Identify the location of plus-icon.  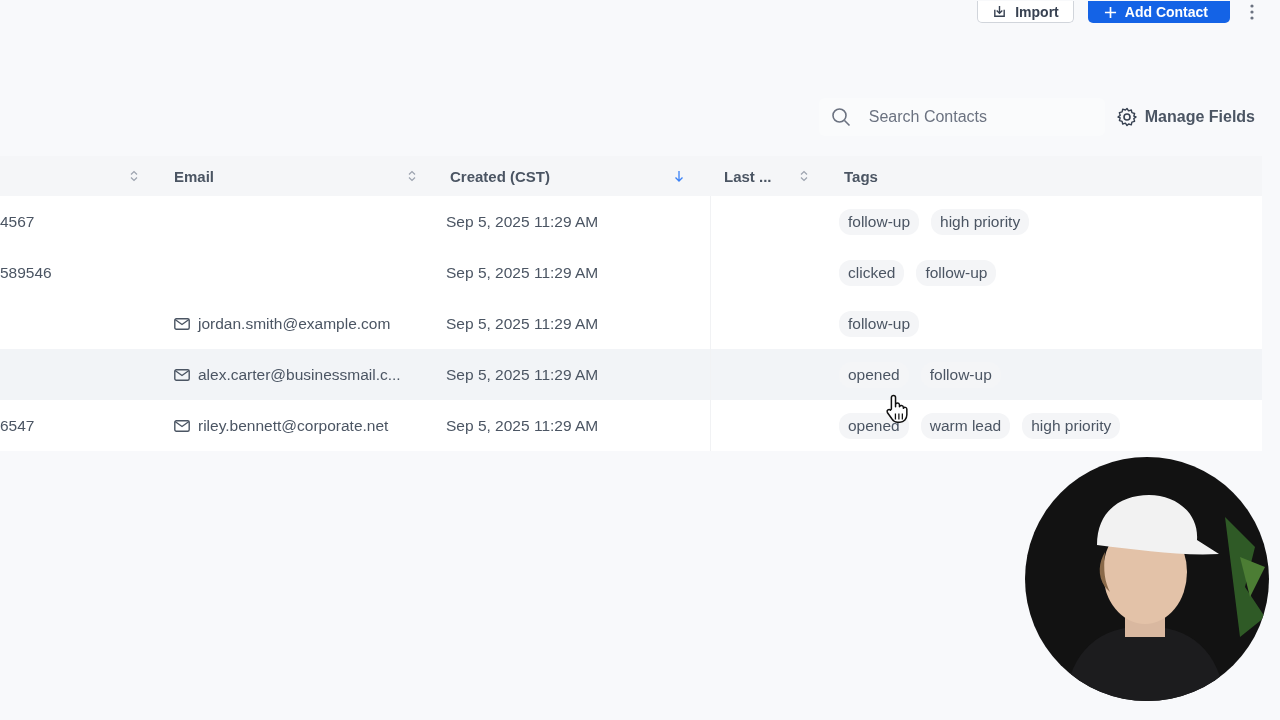
(1110, 12).